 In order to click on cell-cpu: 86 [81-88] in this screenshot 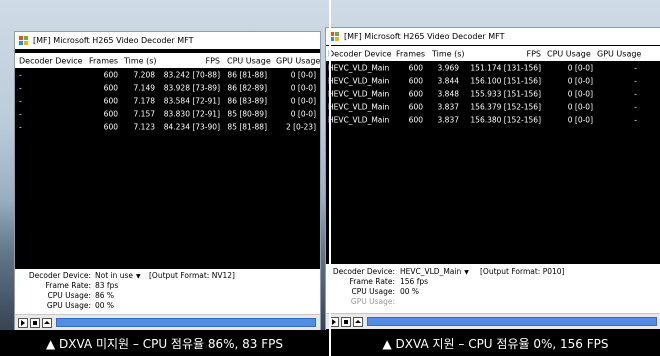, I will do `click(247, 75)`.